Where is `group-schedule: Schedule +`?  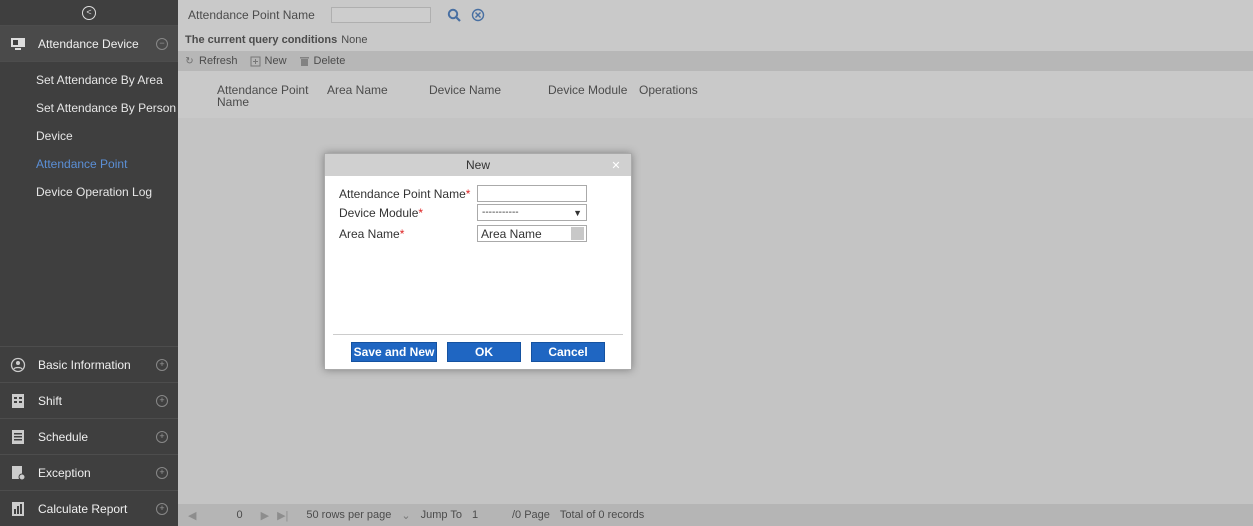
group-schedule: Schedule + is located at coordinates (89, 436).